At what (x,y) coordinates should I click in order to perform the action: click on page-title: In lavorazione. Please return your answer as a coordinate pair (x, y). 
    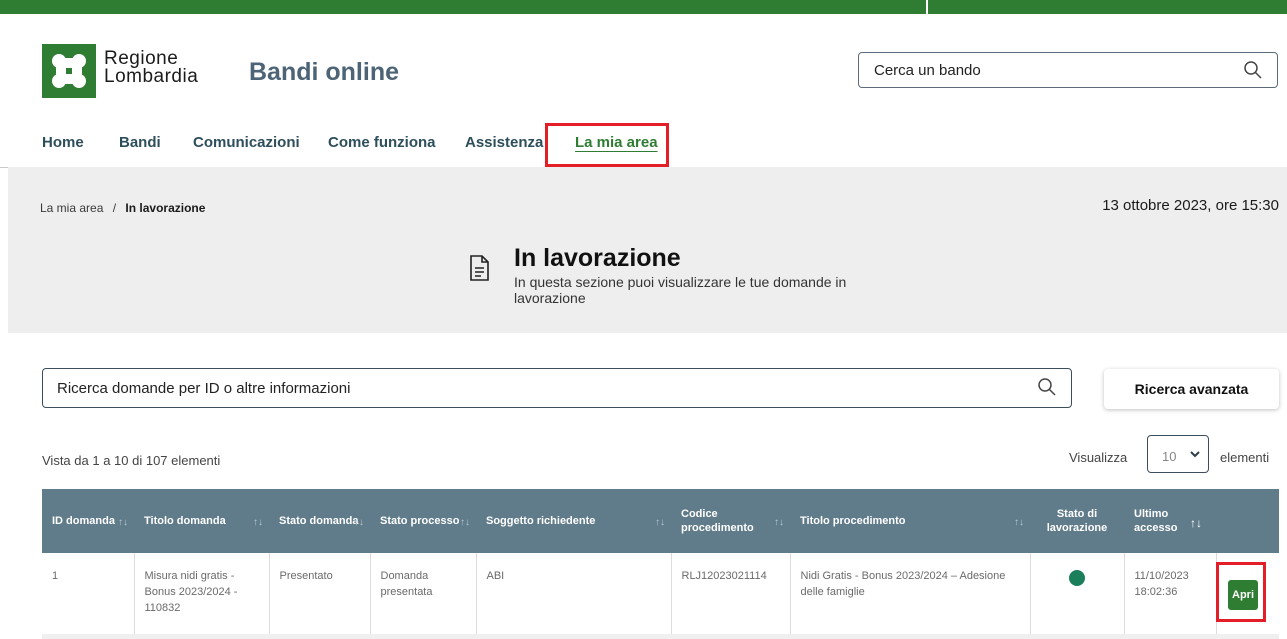
    Looking at the image, I should click on (597, 258).